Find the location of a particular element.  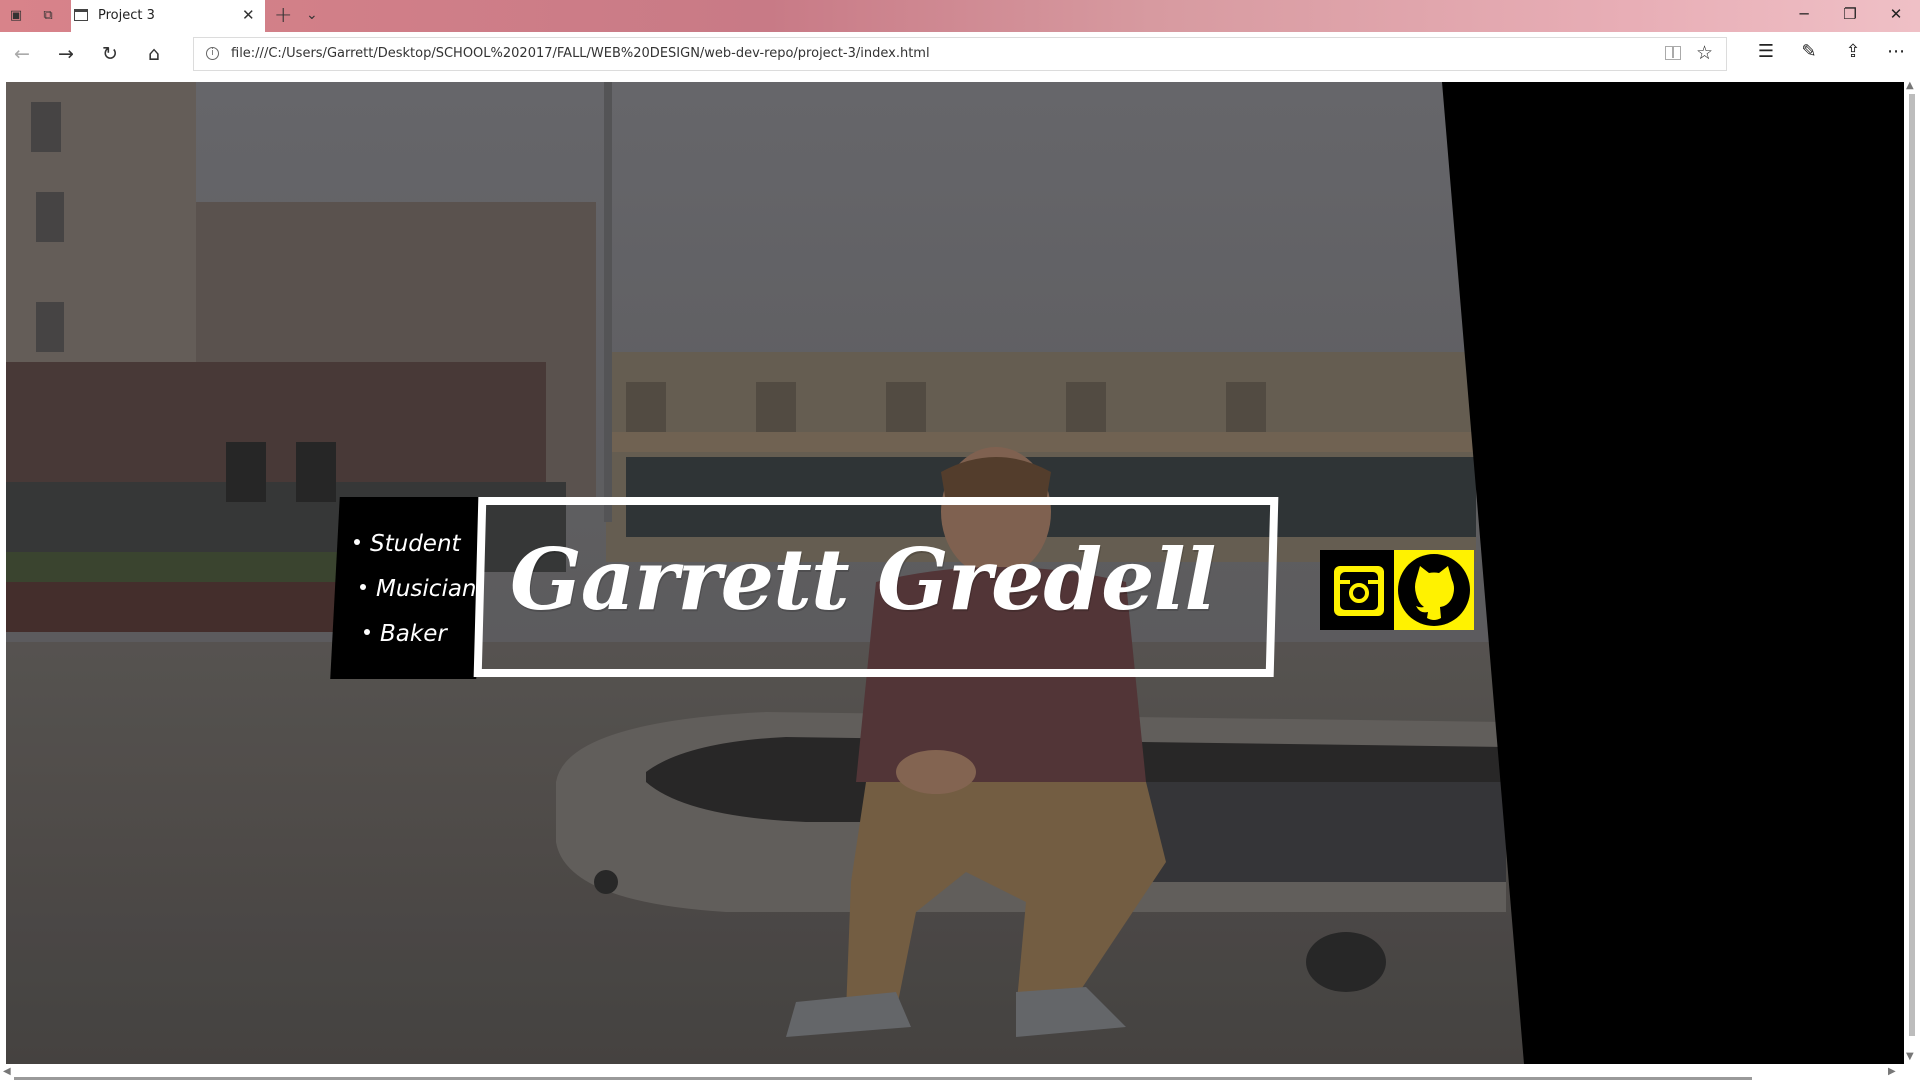

tab-title: Project 3 is located at coordinates (126, 15).